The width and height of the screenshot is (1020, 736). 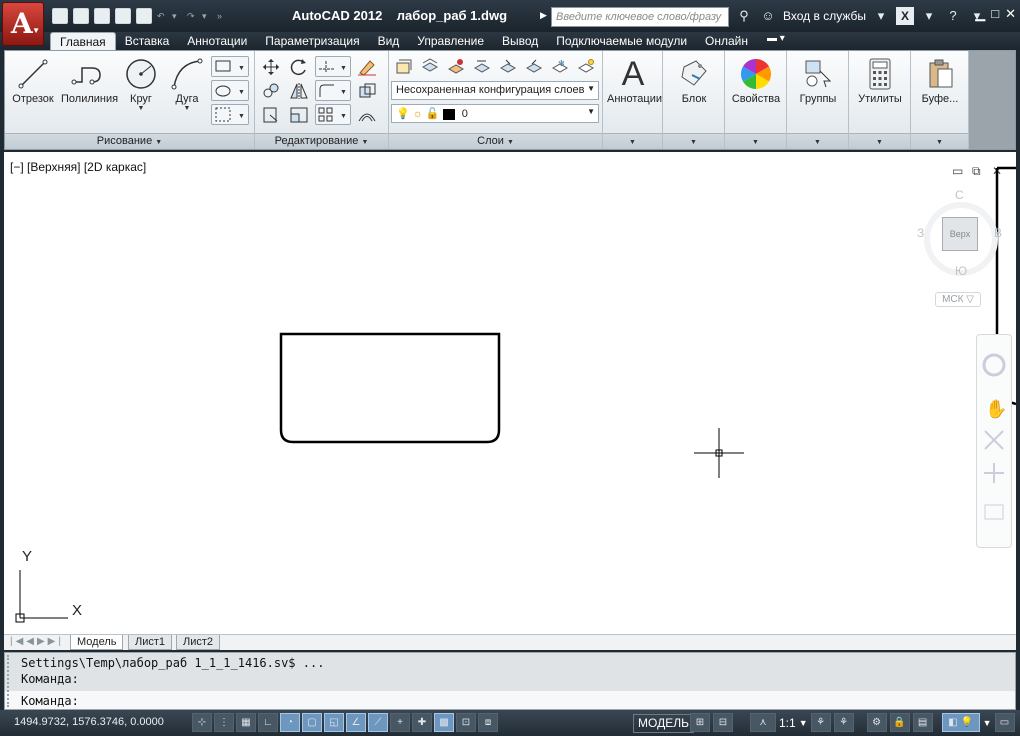 What do you see at coordinates (37, 641) in the screenshot?
I see `layout-nav-arrows-icon: |◀◀▶▶|` at bounding box center [37, 641].